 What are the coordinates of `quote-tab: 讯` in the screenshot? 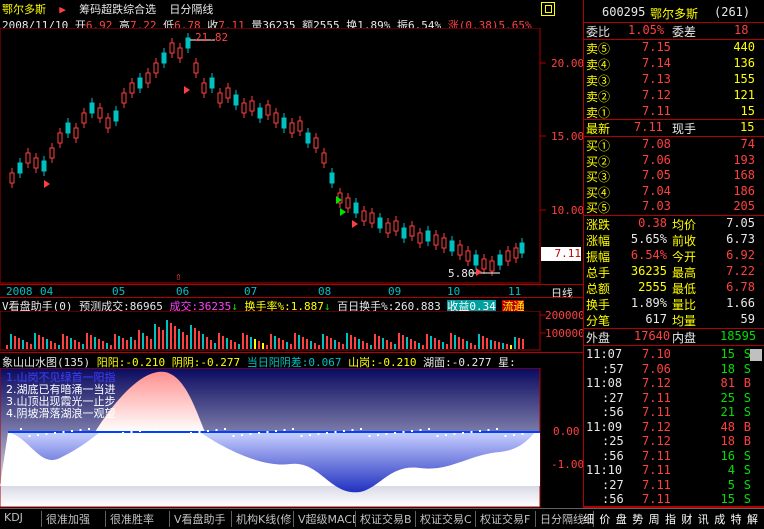 It's located at (703, 519).